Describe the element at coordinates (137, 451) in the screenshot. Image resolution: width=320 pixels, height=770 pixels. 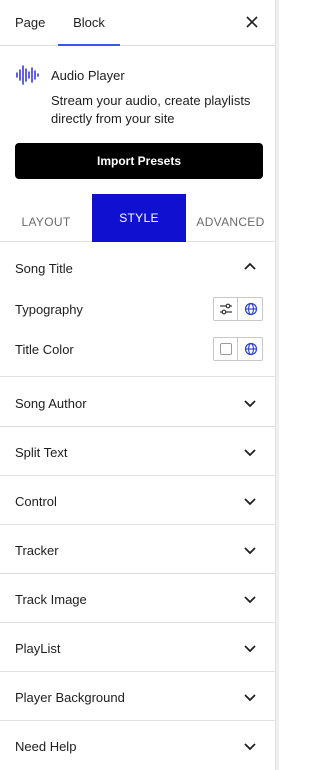
I see `panel-split-text: Split Text` at that location.